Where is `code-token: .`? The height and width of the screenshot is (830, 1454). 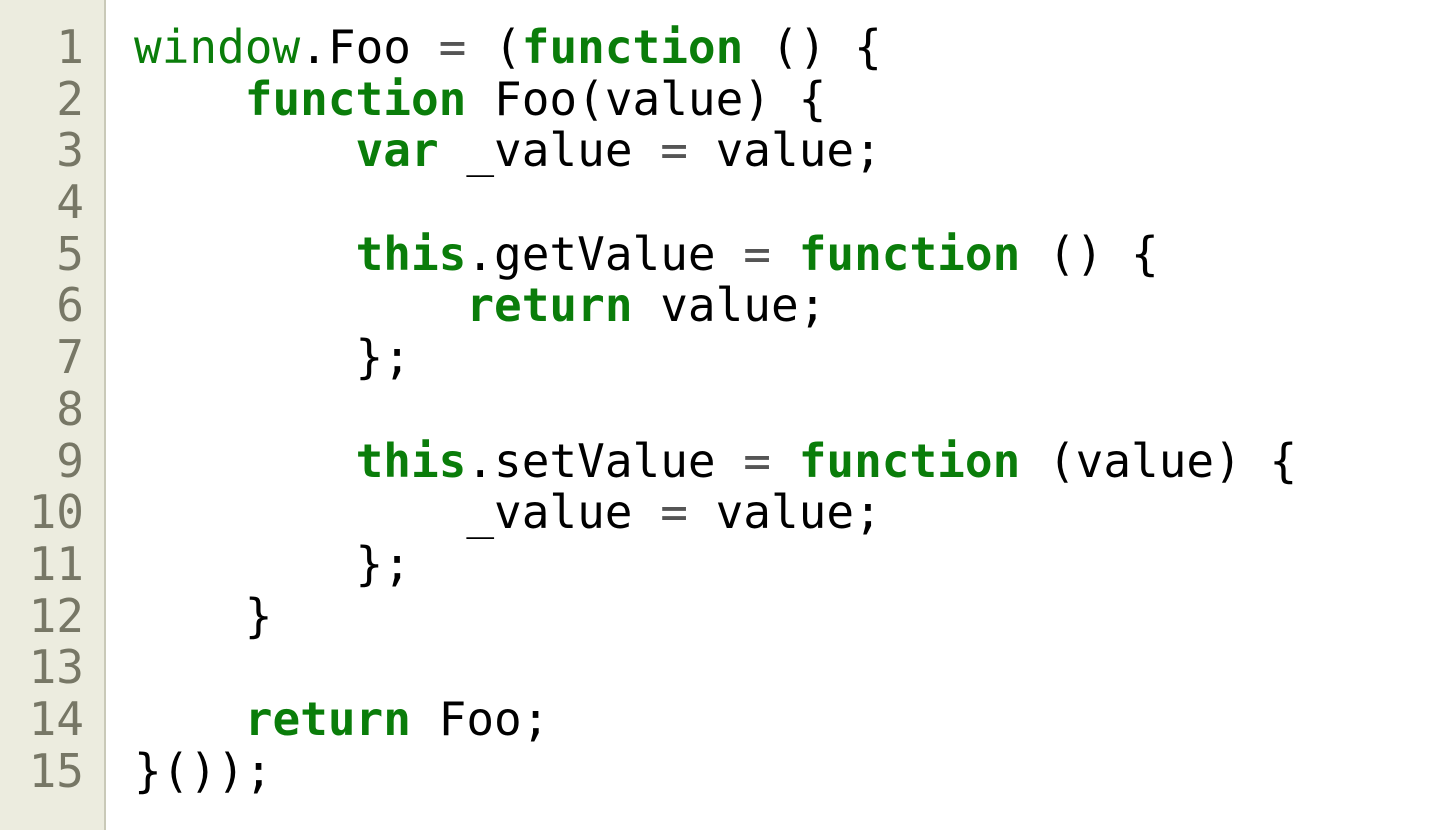 code-token: . is located at coordinates (314, 47).